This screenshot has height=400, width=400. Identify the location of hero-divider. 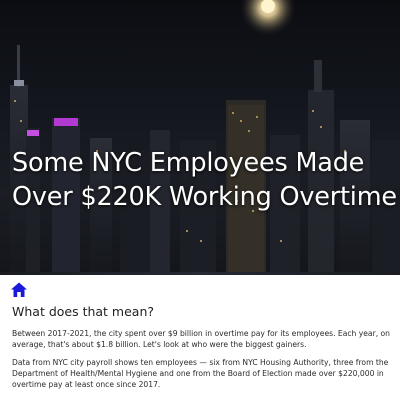
(200, 273).